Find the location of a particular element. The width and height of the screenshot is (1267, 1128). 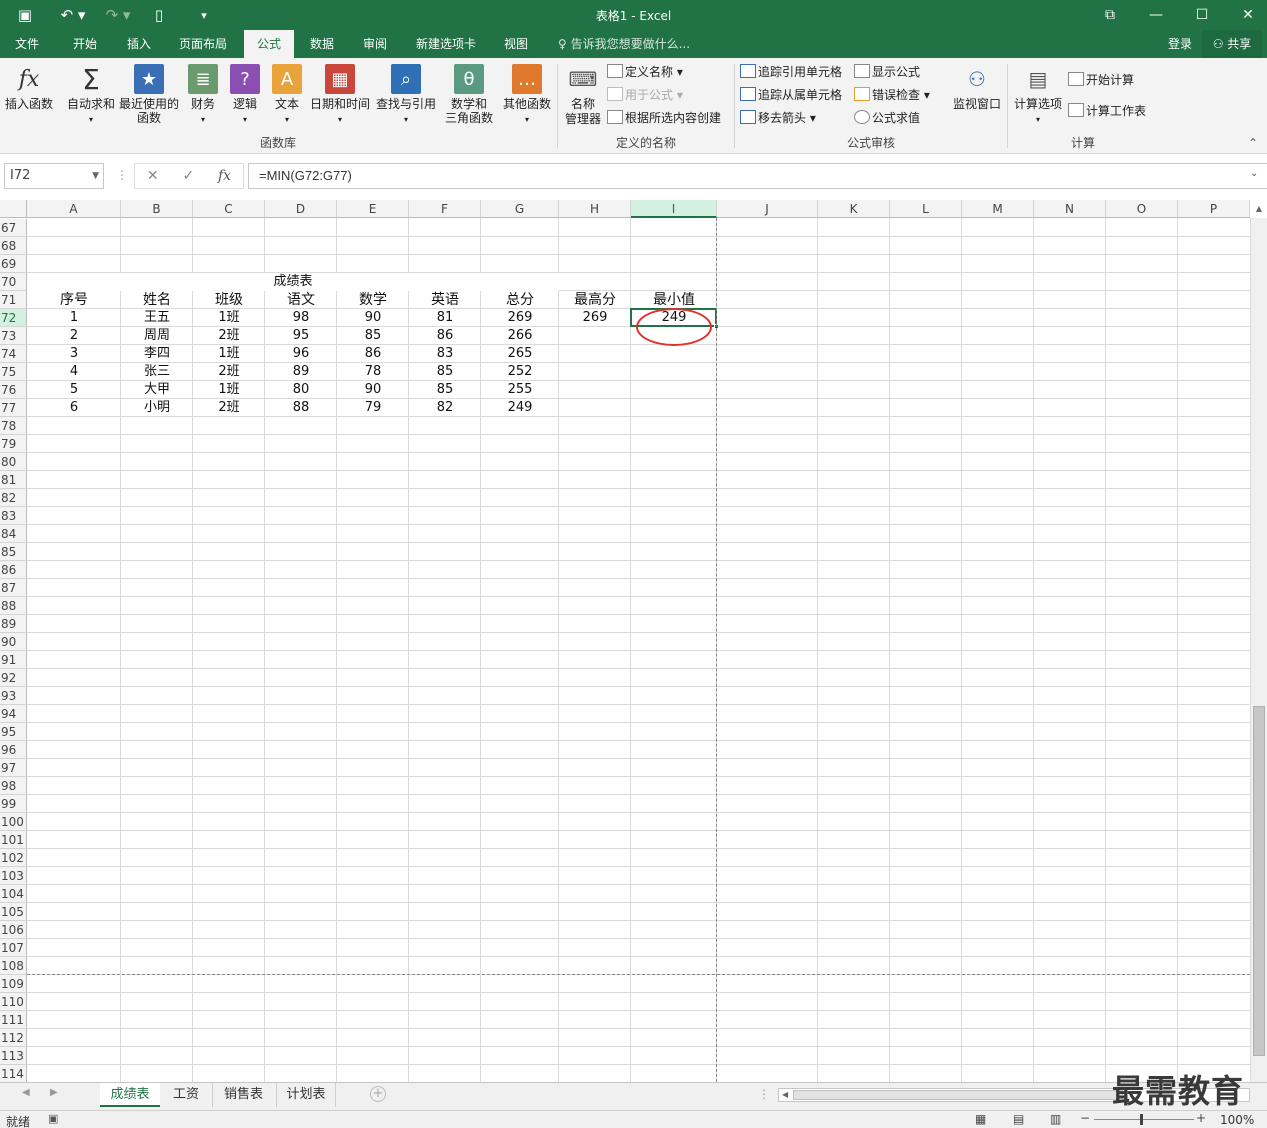

data-cell: 78 is located at coordinates (373, 372).